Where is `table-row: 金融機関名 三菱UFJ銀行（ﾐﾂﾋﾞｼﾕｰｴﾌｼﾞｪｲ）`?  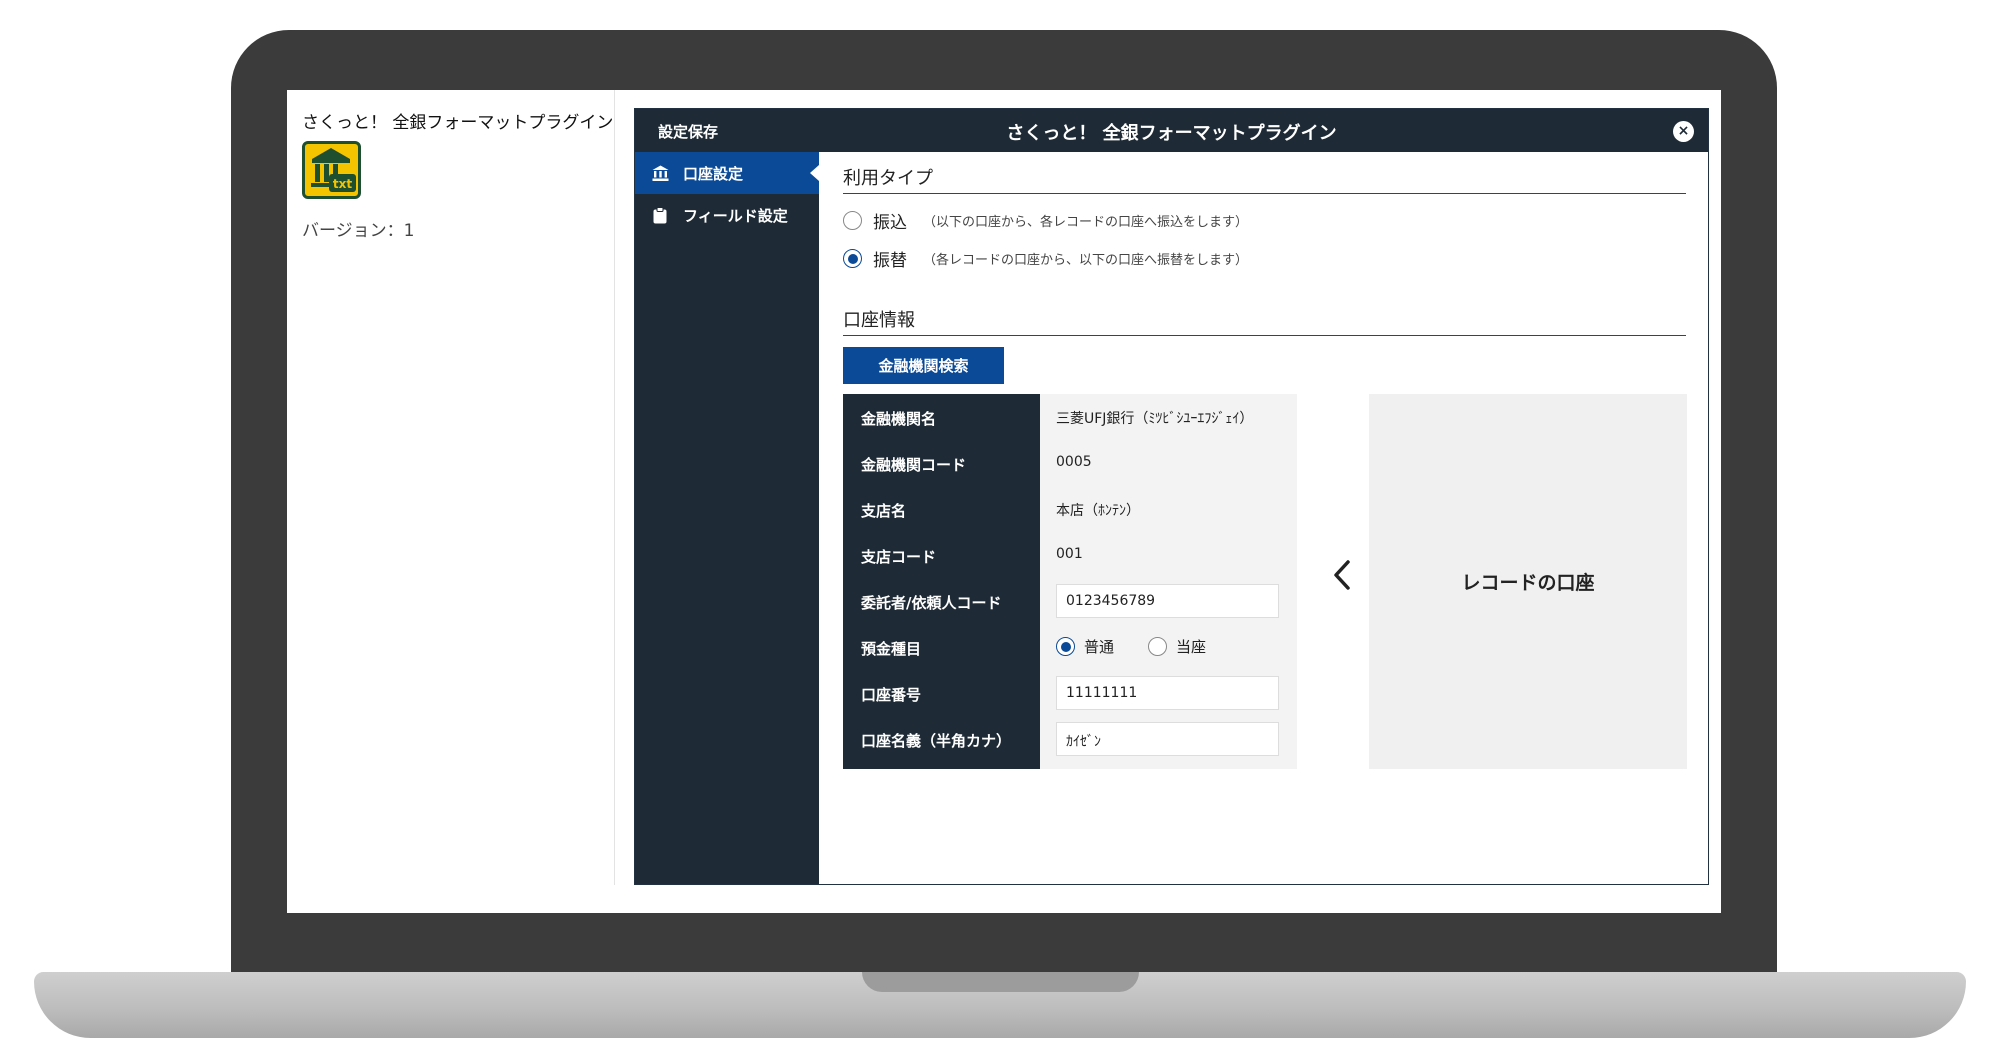 table-row: 金融機関名 三菱UFJ銀行（ﾐﾂﾋﾞｼﾕｰｴﾌｼﾞｪｲ） is located at coordinates (1070, 417).